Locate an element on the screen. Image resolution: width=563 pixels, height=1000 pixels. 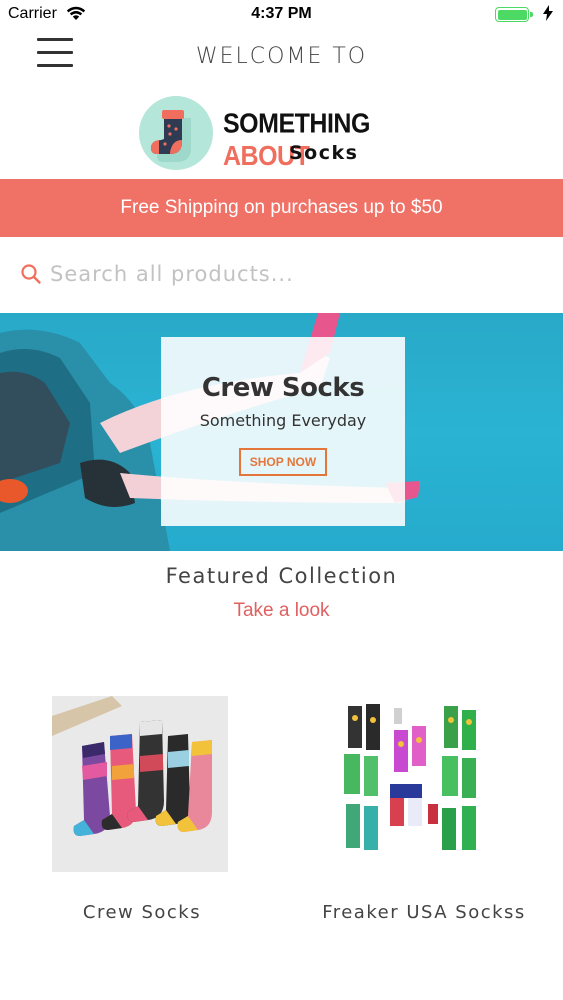
welcome-heading: WELCOME TO is located at coordinates (281, 56).